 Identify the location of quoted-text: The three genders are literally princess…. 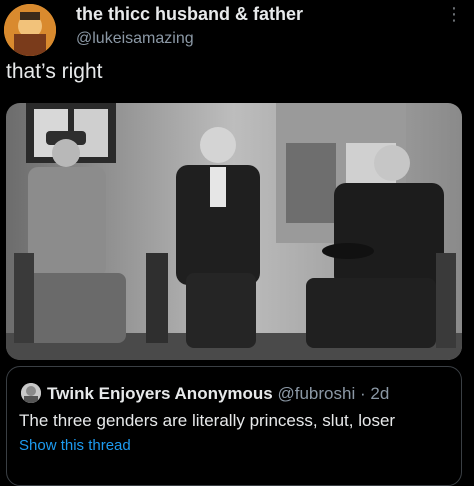
(207, 420).